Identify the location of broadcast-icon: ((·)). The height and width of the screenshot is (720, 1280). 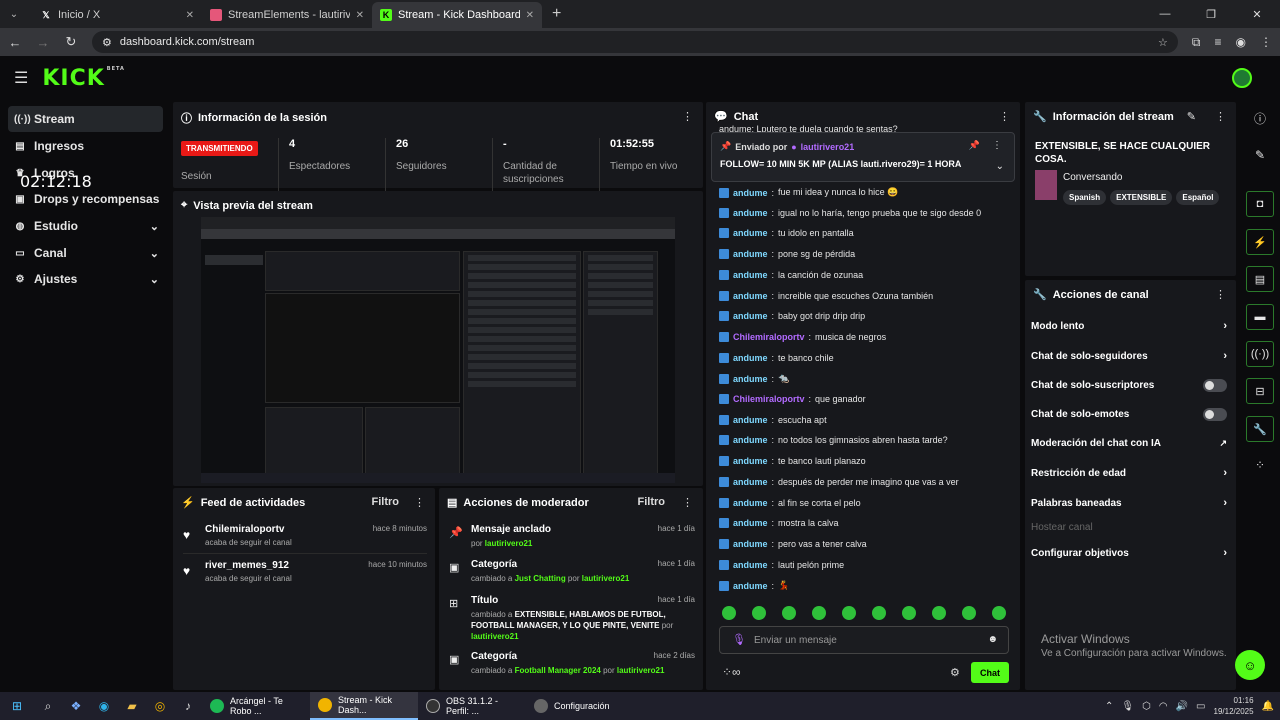
(1260, 354).